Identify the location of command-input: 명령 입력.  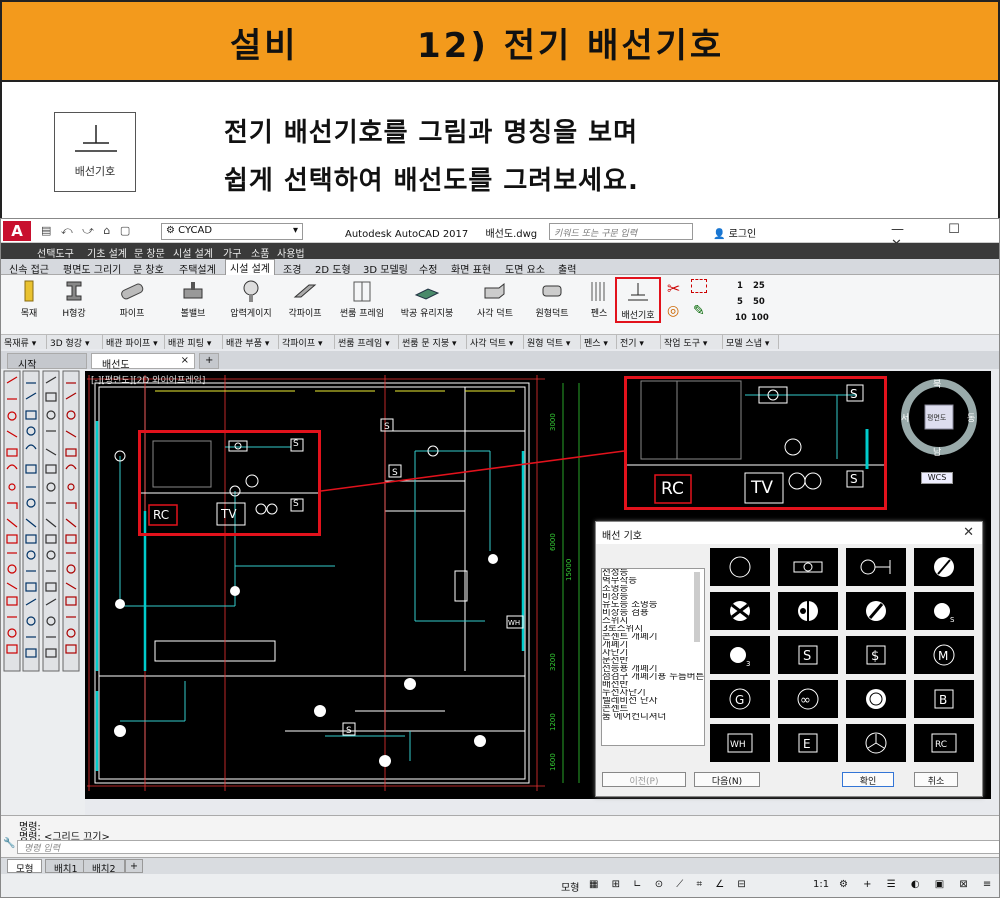
(508, 847).